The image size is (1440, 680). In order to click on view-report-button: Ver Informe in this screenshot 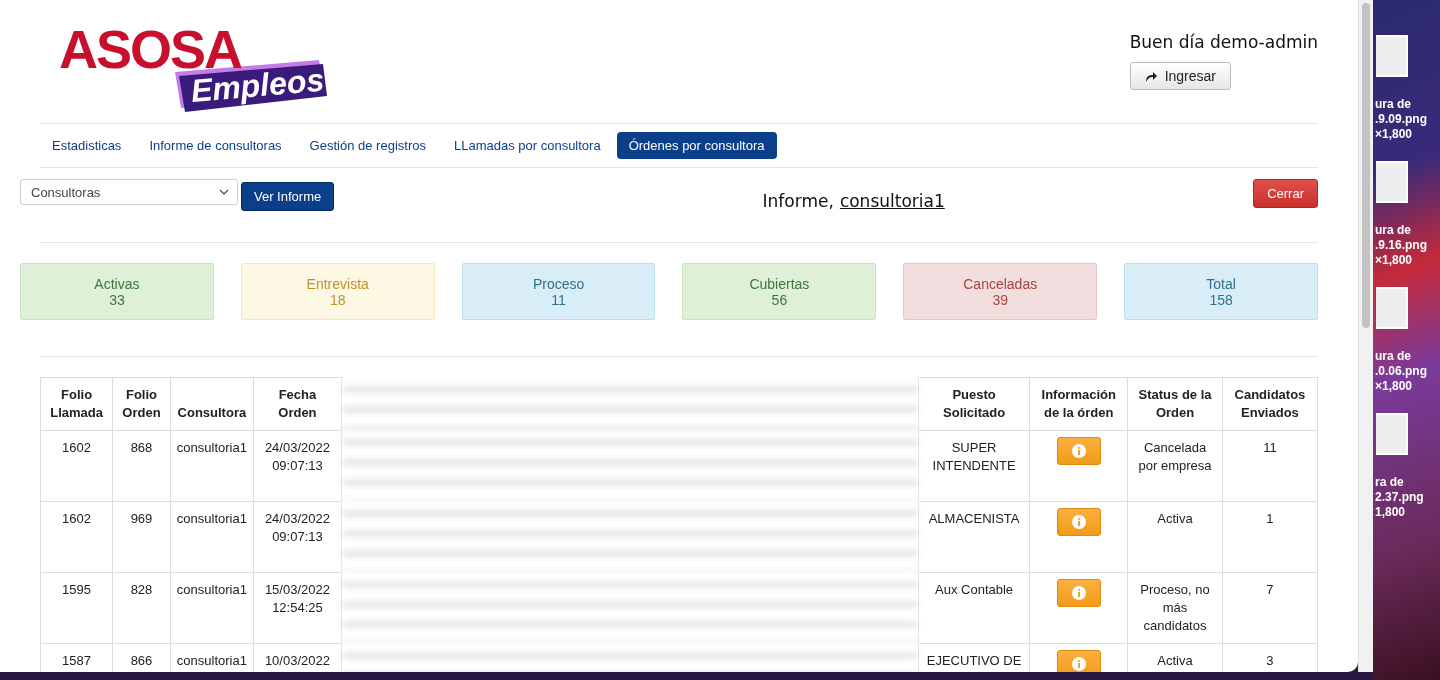, I will do `click(288, 196)`.